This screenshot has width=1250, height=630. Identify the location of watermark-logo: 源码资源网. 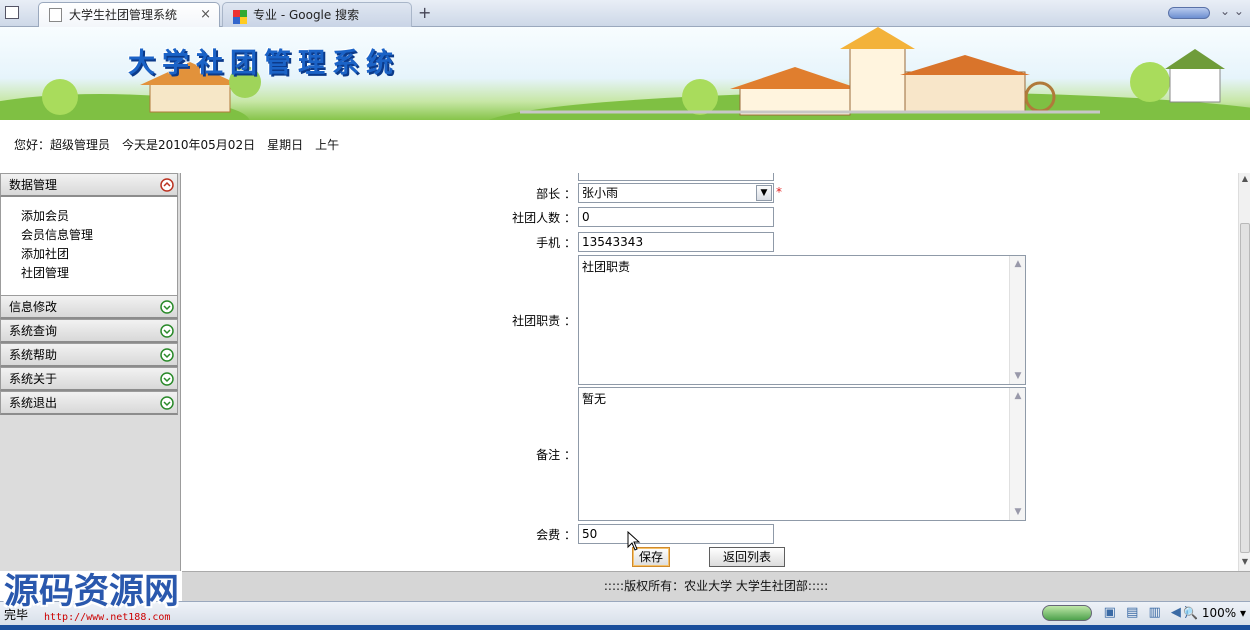
(92, 592).